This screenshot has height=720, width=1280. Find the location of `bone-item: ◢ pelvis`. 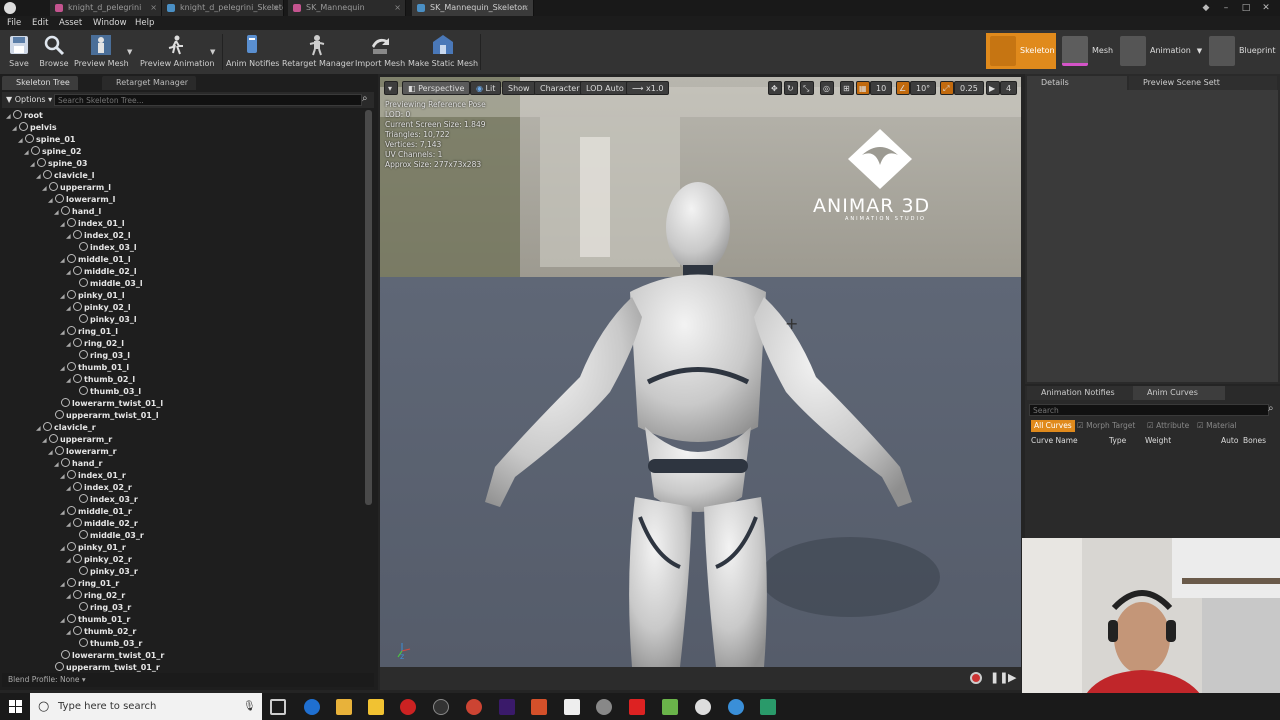

bone-item: ◢ pelvis is located at coordinates (34, 128).